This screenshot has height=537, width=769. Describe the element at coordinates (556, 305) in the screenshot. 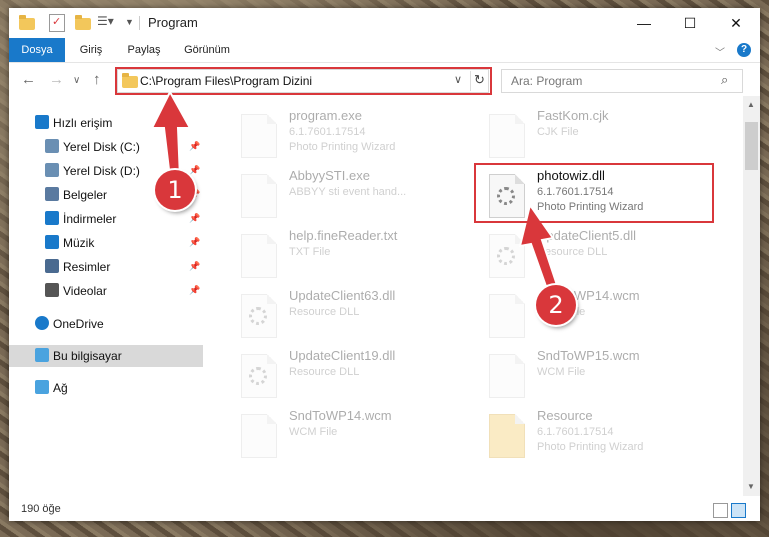

I see `step-2-badge: 2` at that location.